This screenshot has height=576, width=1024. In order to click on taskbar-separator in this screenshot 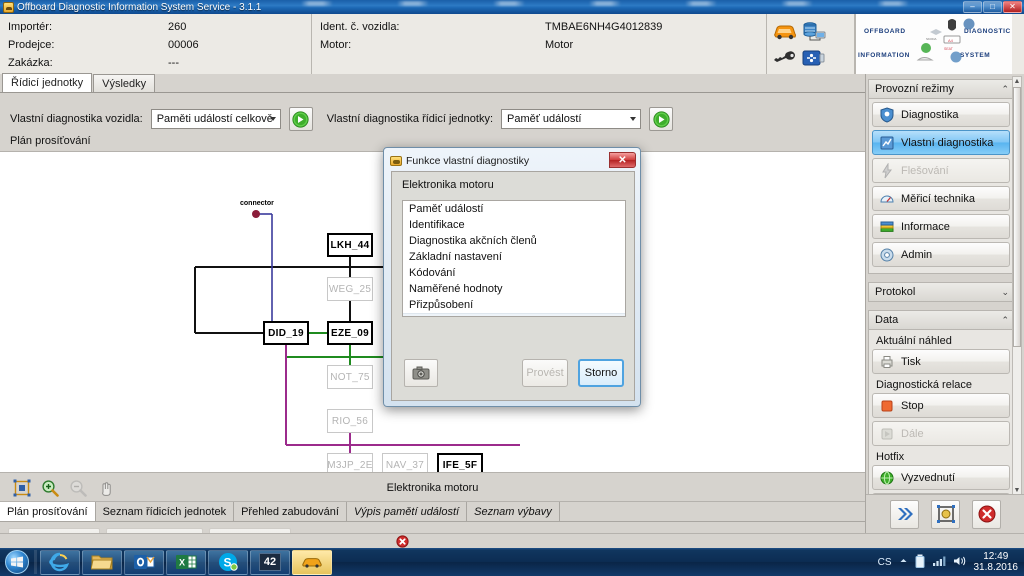, I will do `click(35, 562)`.